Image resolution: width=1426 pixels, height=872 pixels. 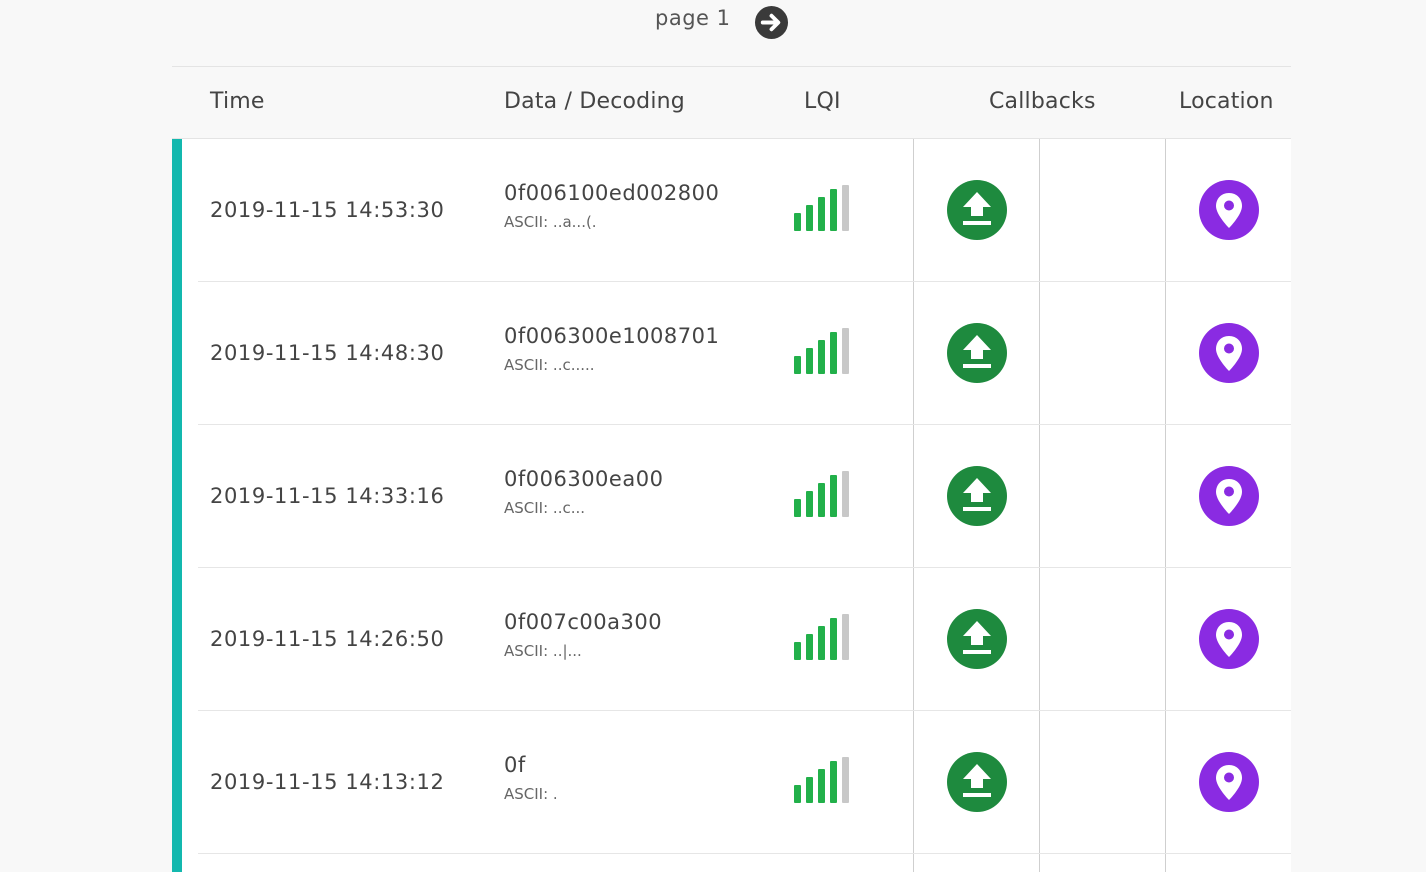 What do you see at coordinates (327, 353) in the screenshot?
I see `message-time: 2019-11-15 14:48:30` at bounding box center [327, 353].